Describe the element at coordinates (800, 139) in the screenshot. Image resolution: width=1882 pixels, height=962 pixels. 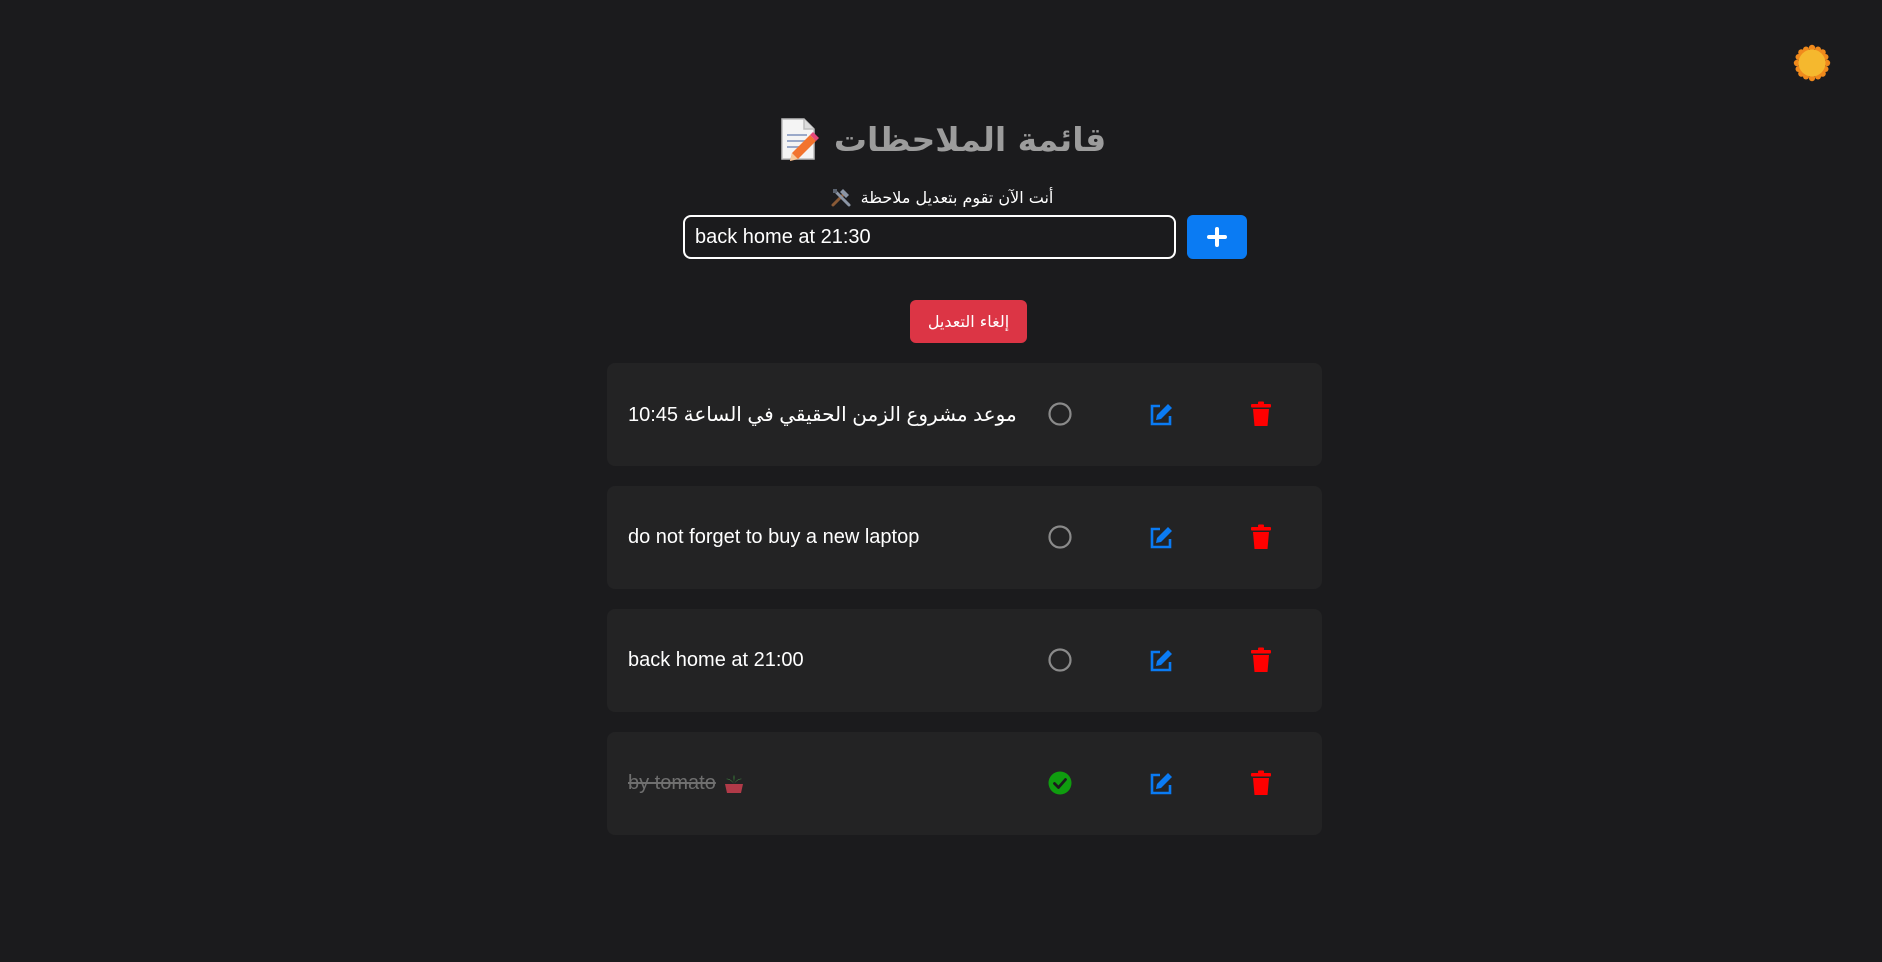
I see `memo-icon` at that location.